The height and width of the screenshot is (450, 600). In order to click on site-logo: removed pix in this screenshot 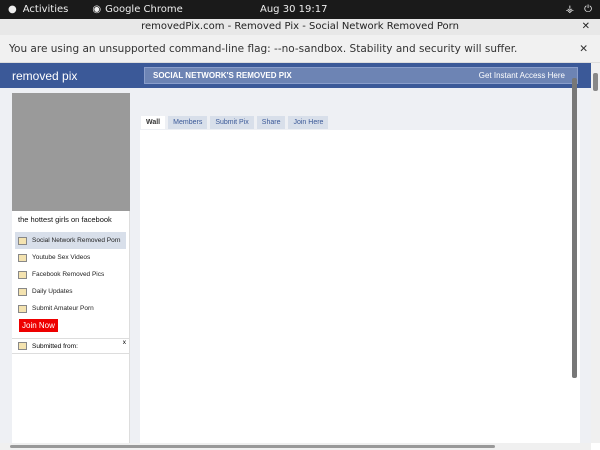, I will do `click(78, 76)`.